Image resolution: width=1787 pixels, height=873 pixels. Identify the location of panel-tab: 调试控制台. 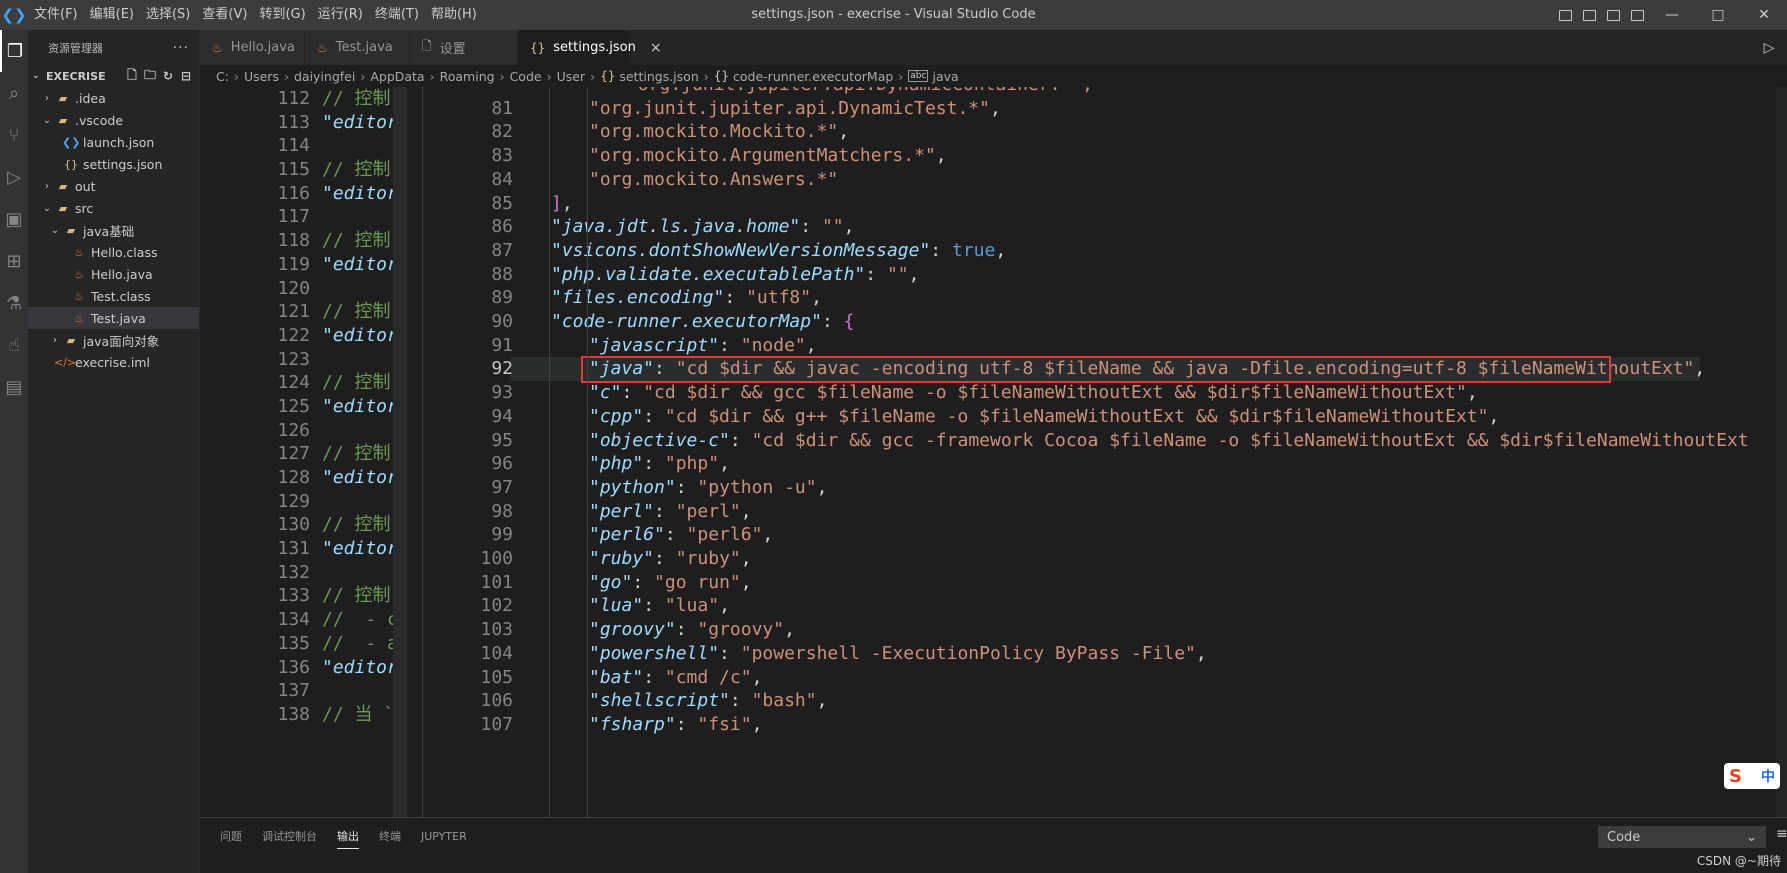
(289, 836).